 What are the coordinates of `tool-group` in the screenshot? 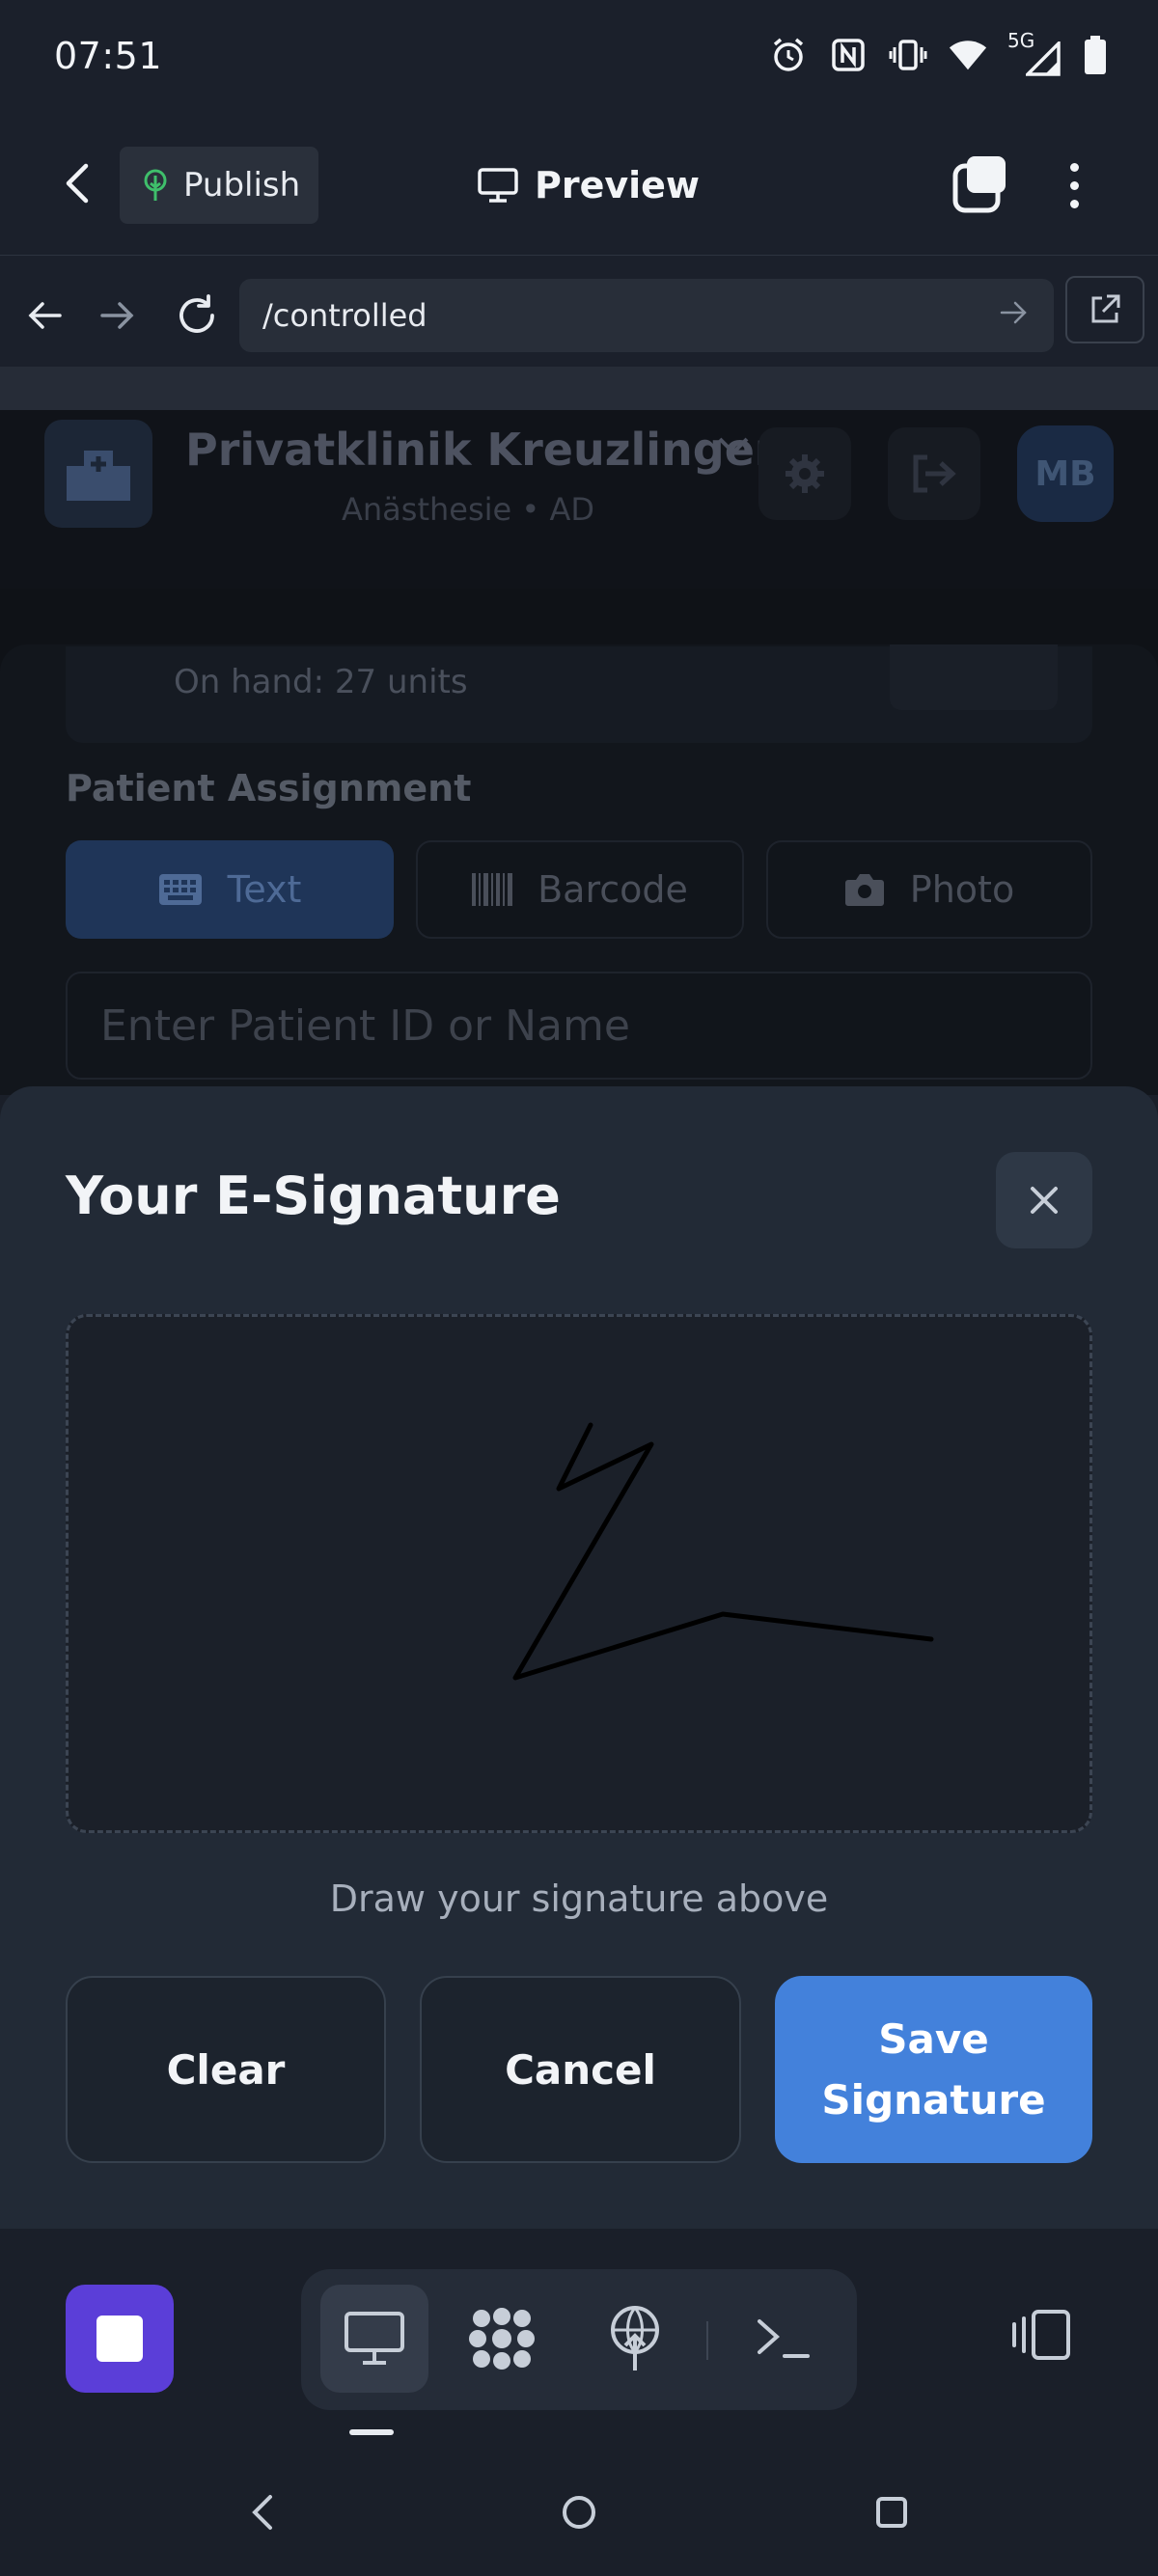 It's located at (579, 2339).